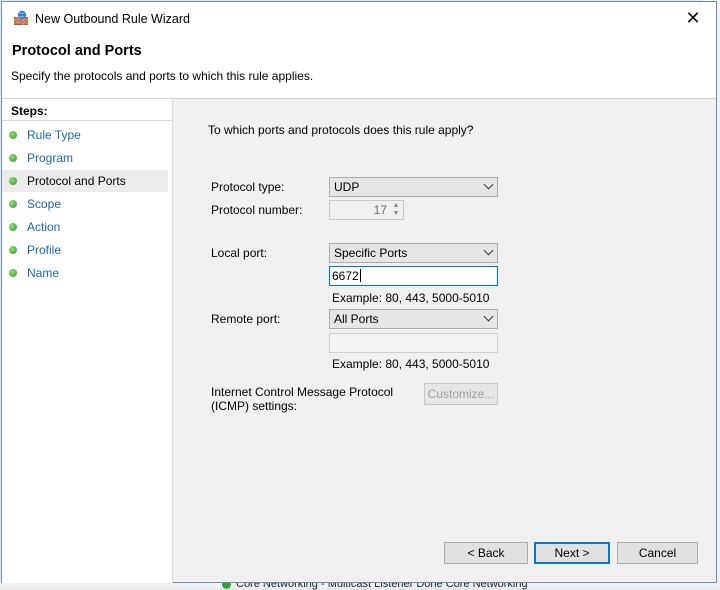  What do you see at coordinates (366, 210) in the screenshot?
I see `protocol-number-stepper: 17 ▲ ▼` at bounding box center [366, 210].